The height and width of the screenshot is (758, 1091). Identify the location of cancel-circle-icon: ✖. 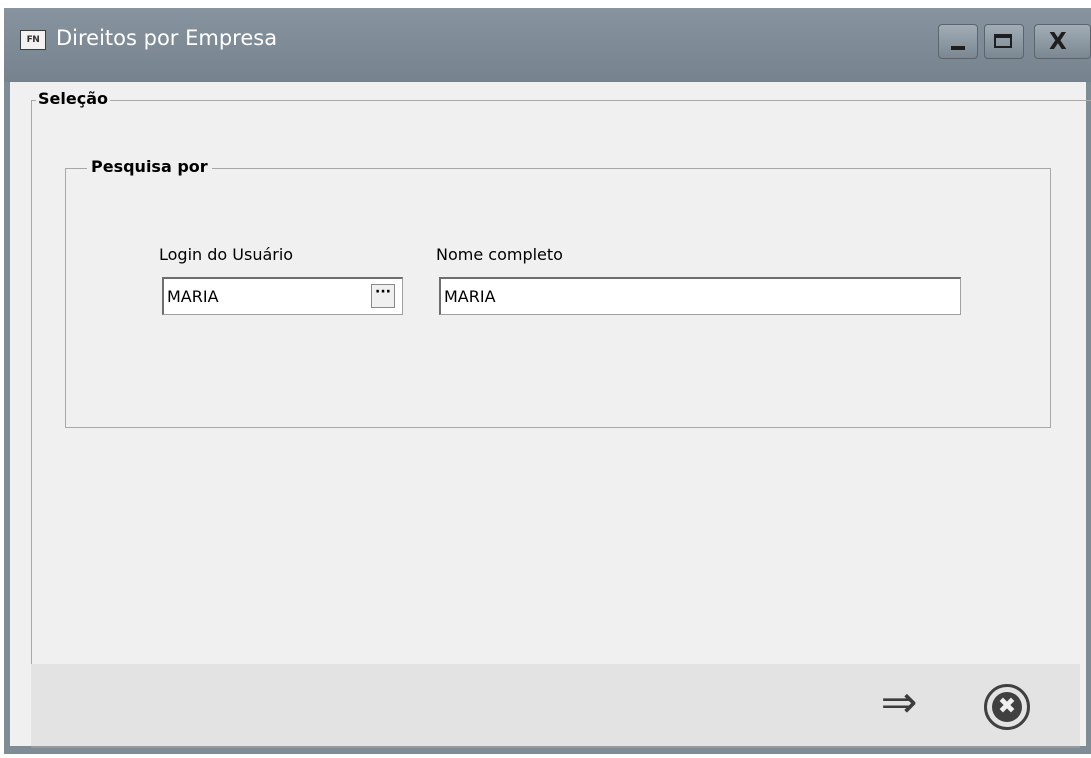
(1007, 707).